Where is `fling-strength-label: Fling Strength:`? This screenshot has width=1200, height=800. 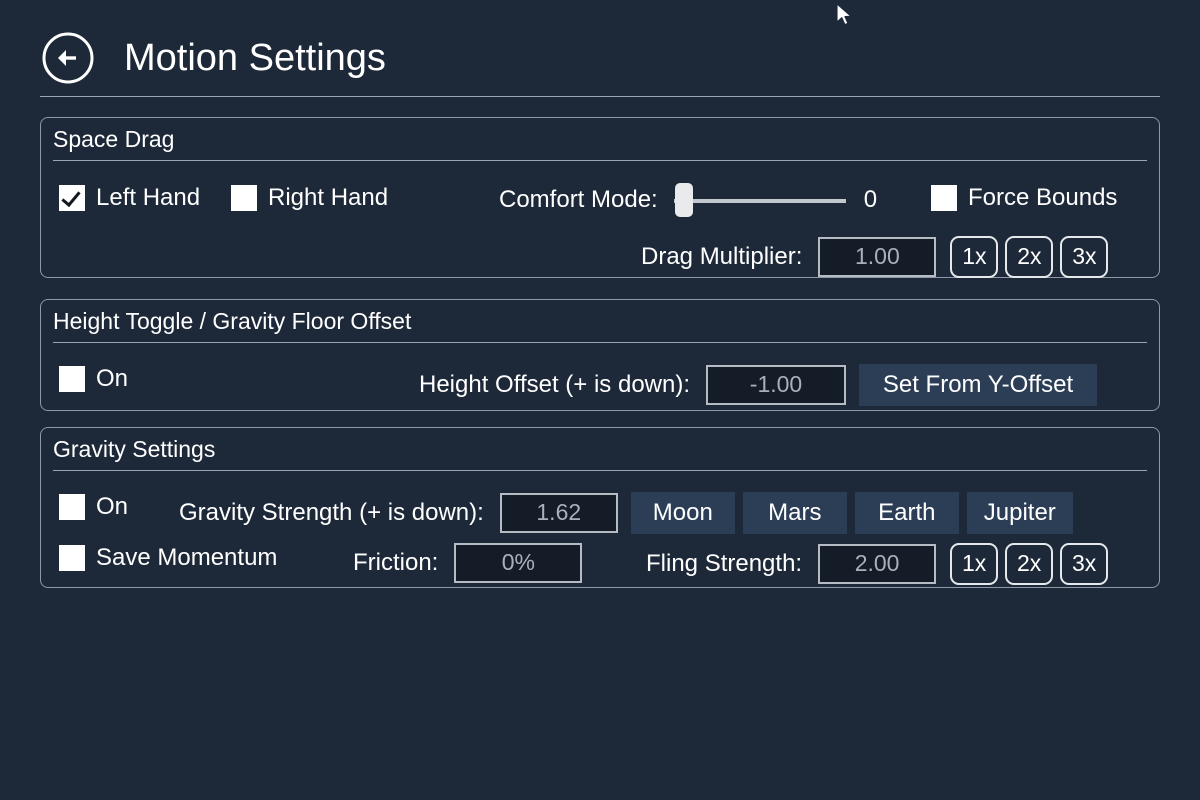 fling-strength-label: Fling Strength: is located at coordinates (724, 563).